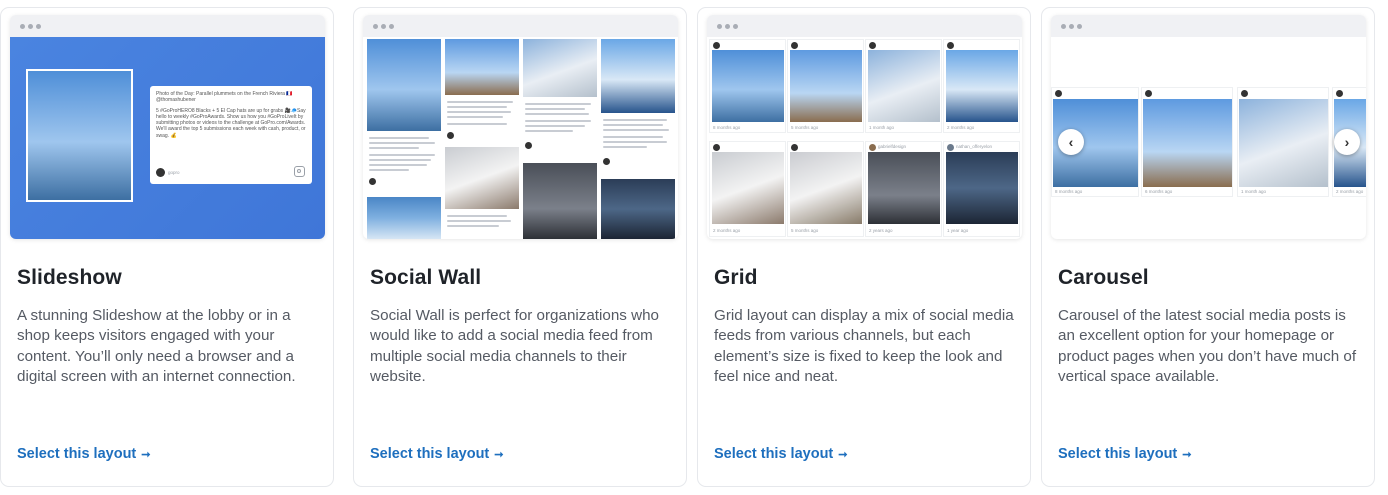 The width and height of the screenshot is (1388, 495). What do you see at coordinates (1283, 142) in the screenshot?
I see `carousel-item: 1 month ago` at bounding box center [1283, 142].